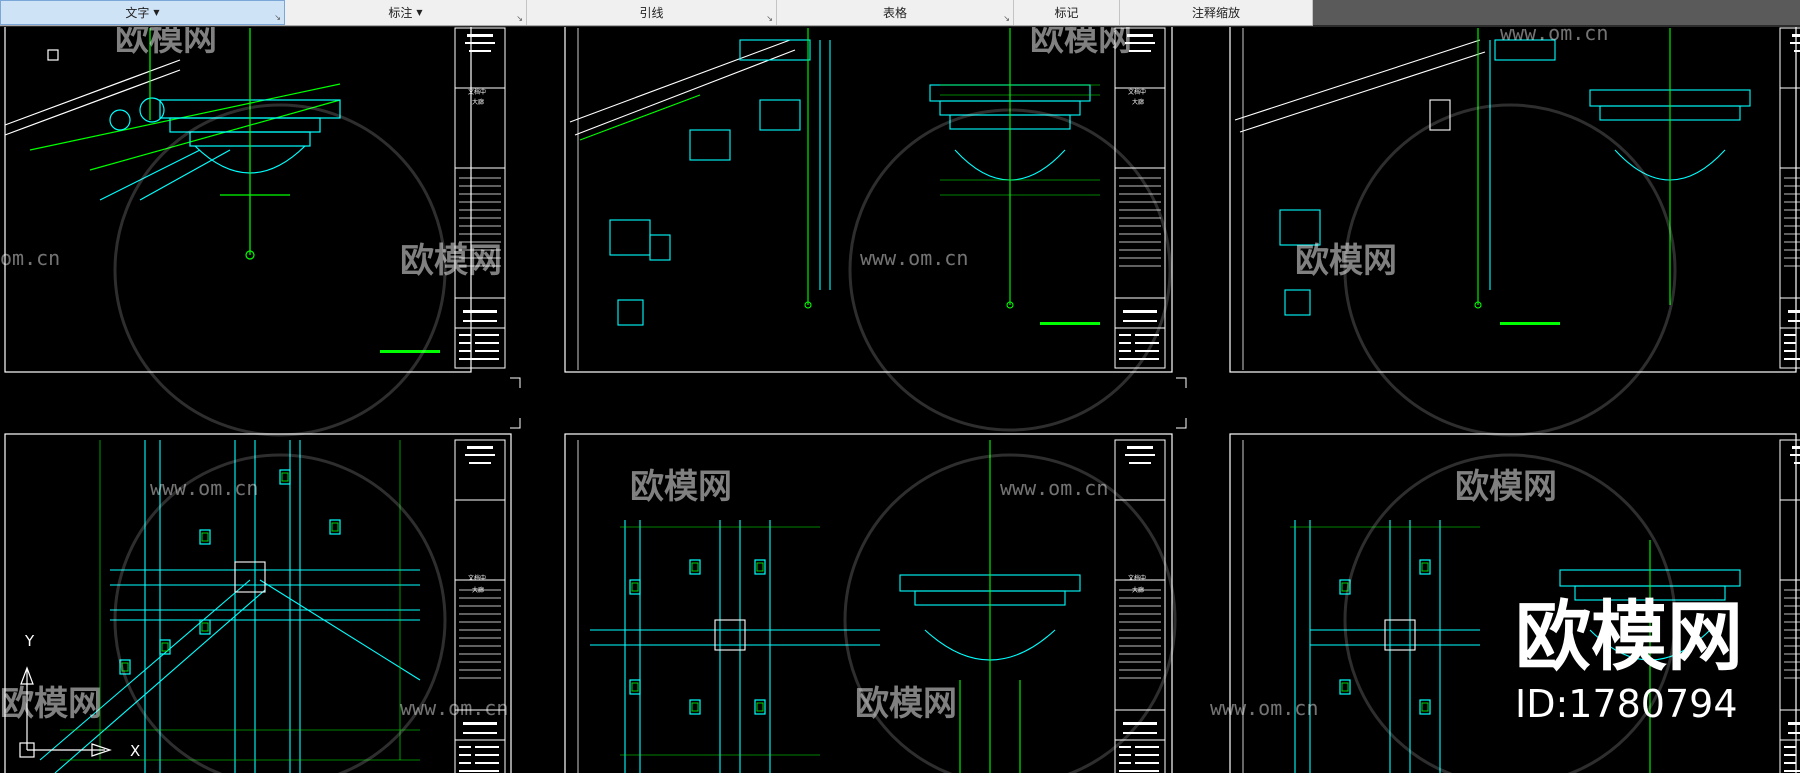  I want to click on brand-watermark: 欧模网, so click(1629, 636).